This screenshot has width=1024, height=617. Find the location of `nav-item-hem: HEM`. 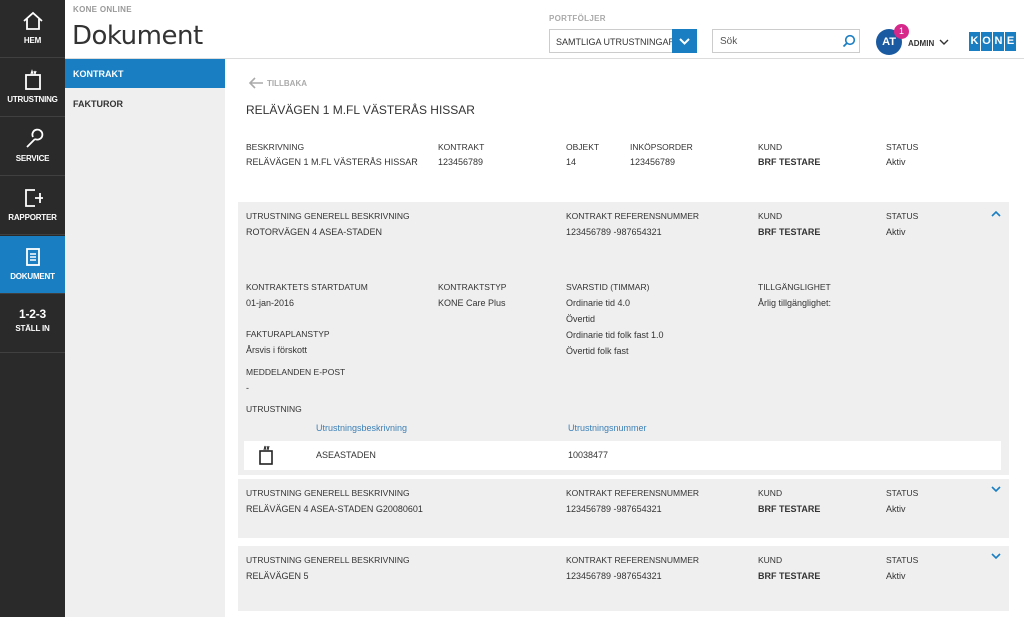

nav-item-hem: HEM is located at coordinates (32, 29).